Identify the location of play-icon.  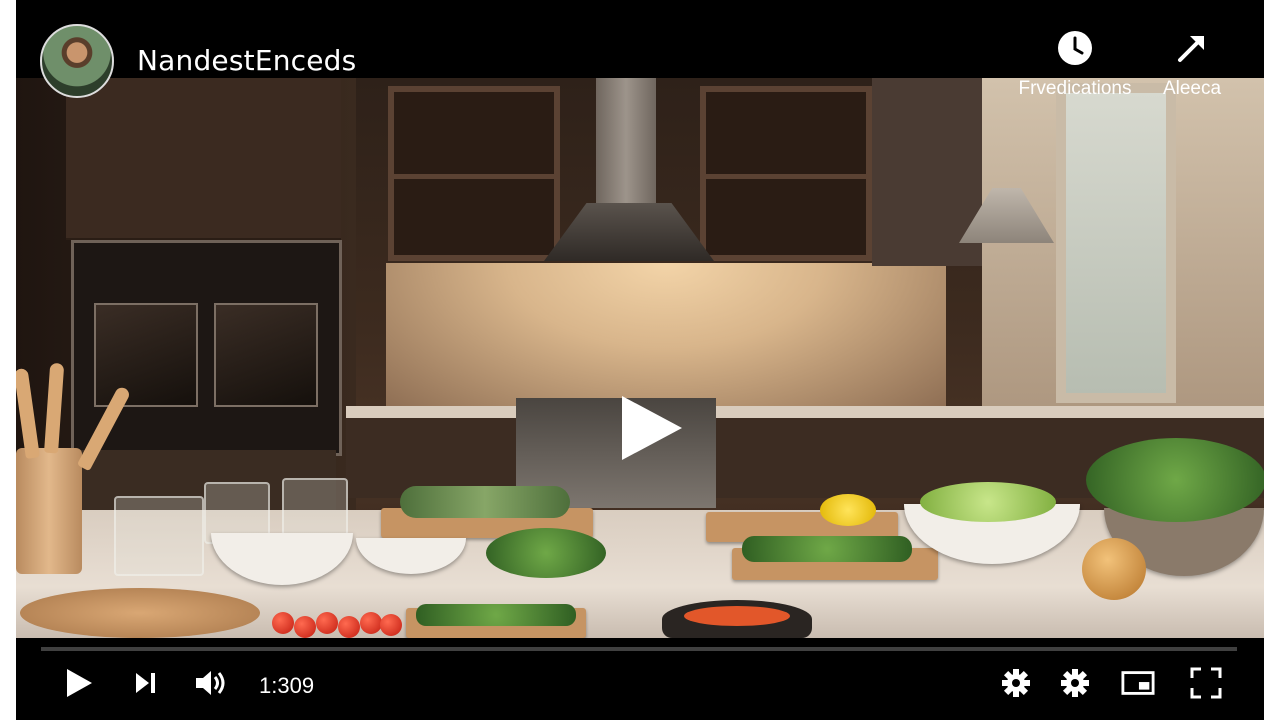
(79, 683).